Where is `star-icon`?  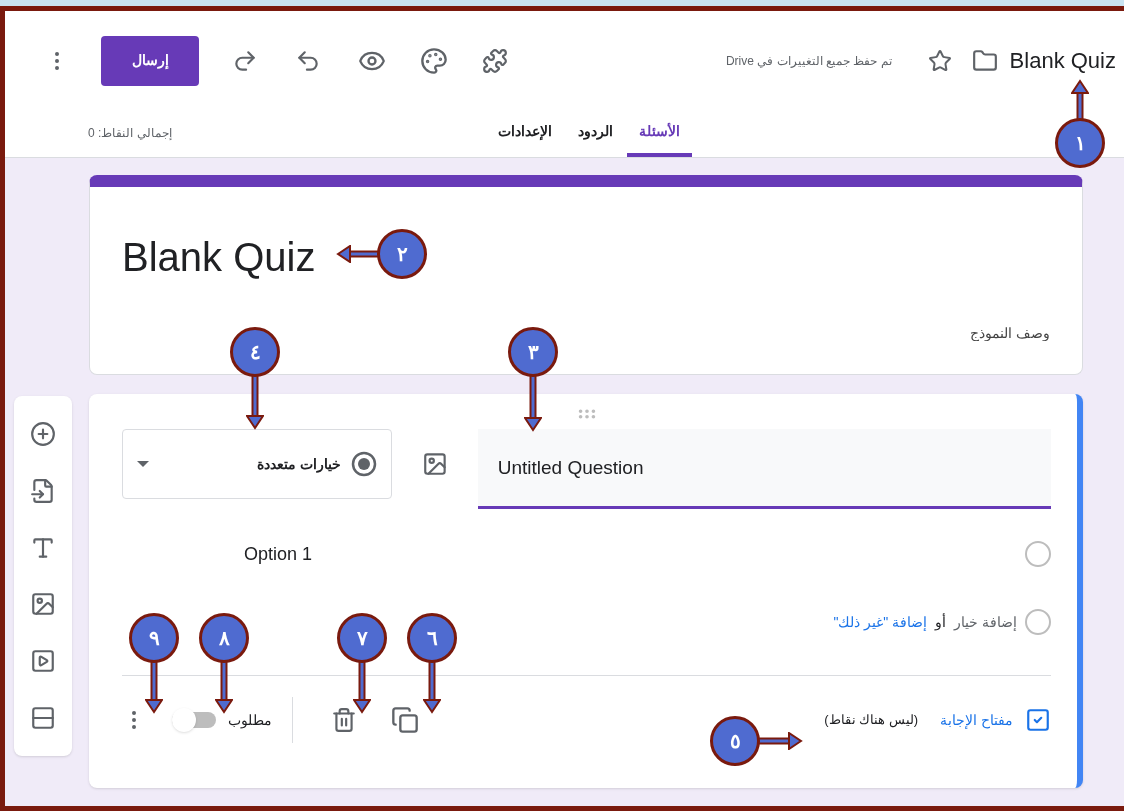
star-icon is located at coordinates (939, 60).